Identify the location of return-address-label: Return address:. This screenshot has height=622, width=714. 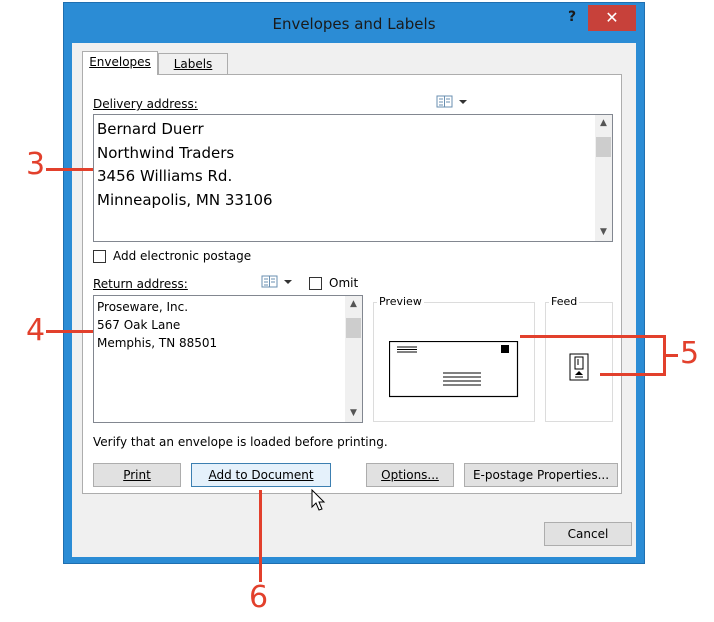
(140, 284).